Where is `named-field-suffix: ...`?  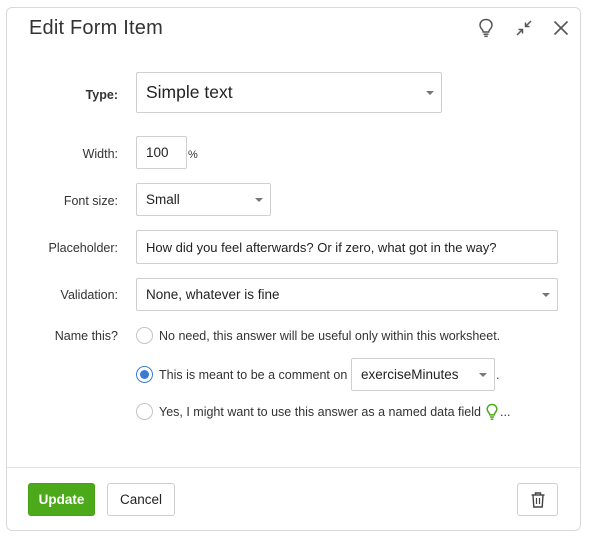
named-field-suffix: ... is located at coordinates (505, 412).